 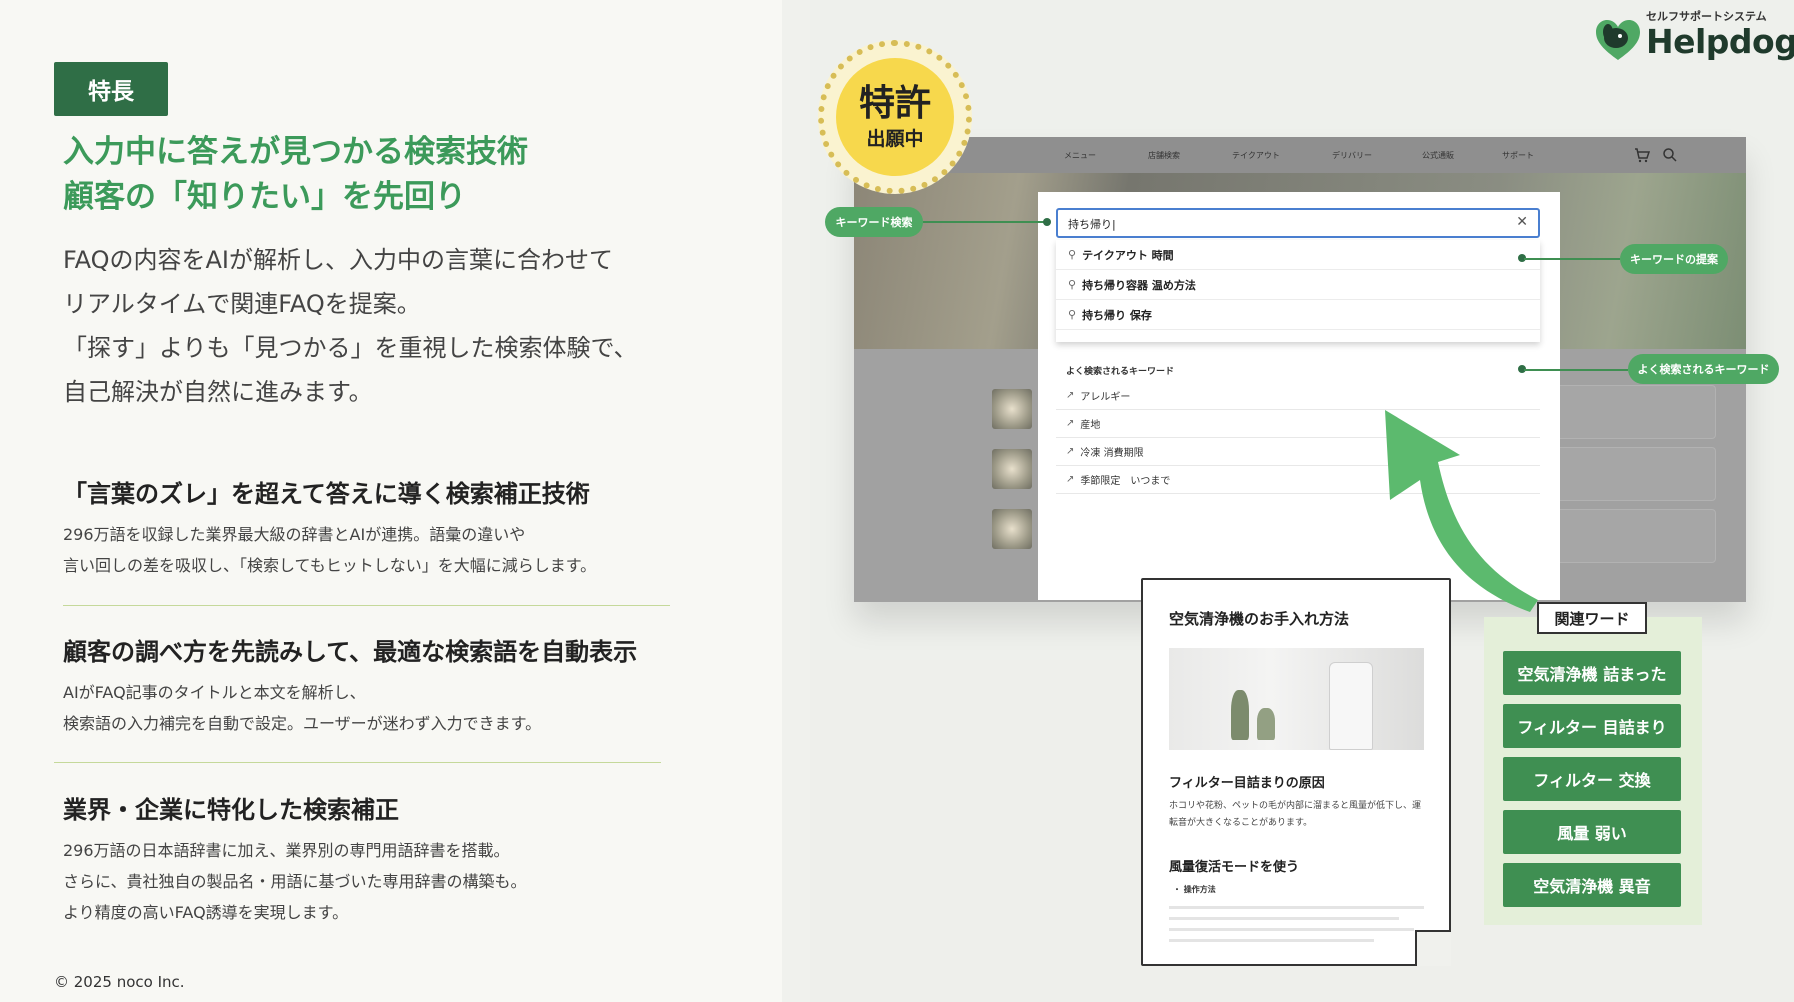 I want to click on related-word-button: 空気清浄機 詰まった, so click(x=1592, y=673).